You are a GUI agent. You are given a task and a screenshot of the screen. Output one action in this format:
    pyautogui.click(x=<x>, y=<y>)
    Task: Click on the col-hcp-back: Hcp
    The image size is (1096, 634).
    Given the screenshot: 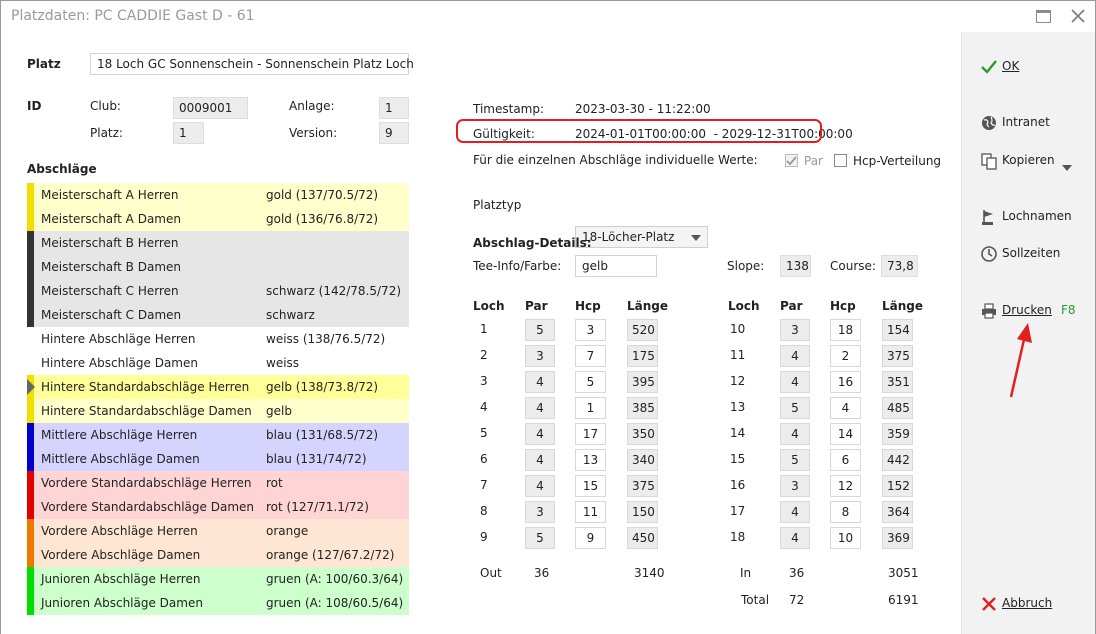 What is the action you would take?
    pyautogui.click(x=843, y=306)
    